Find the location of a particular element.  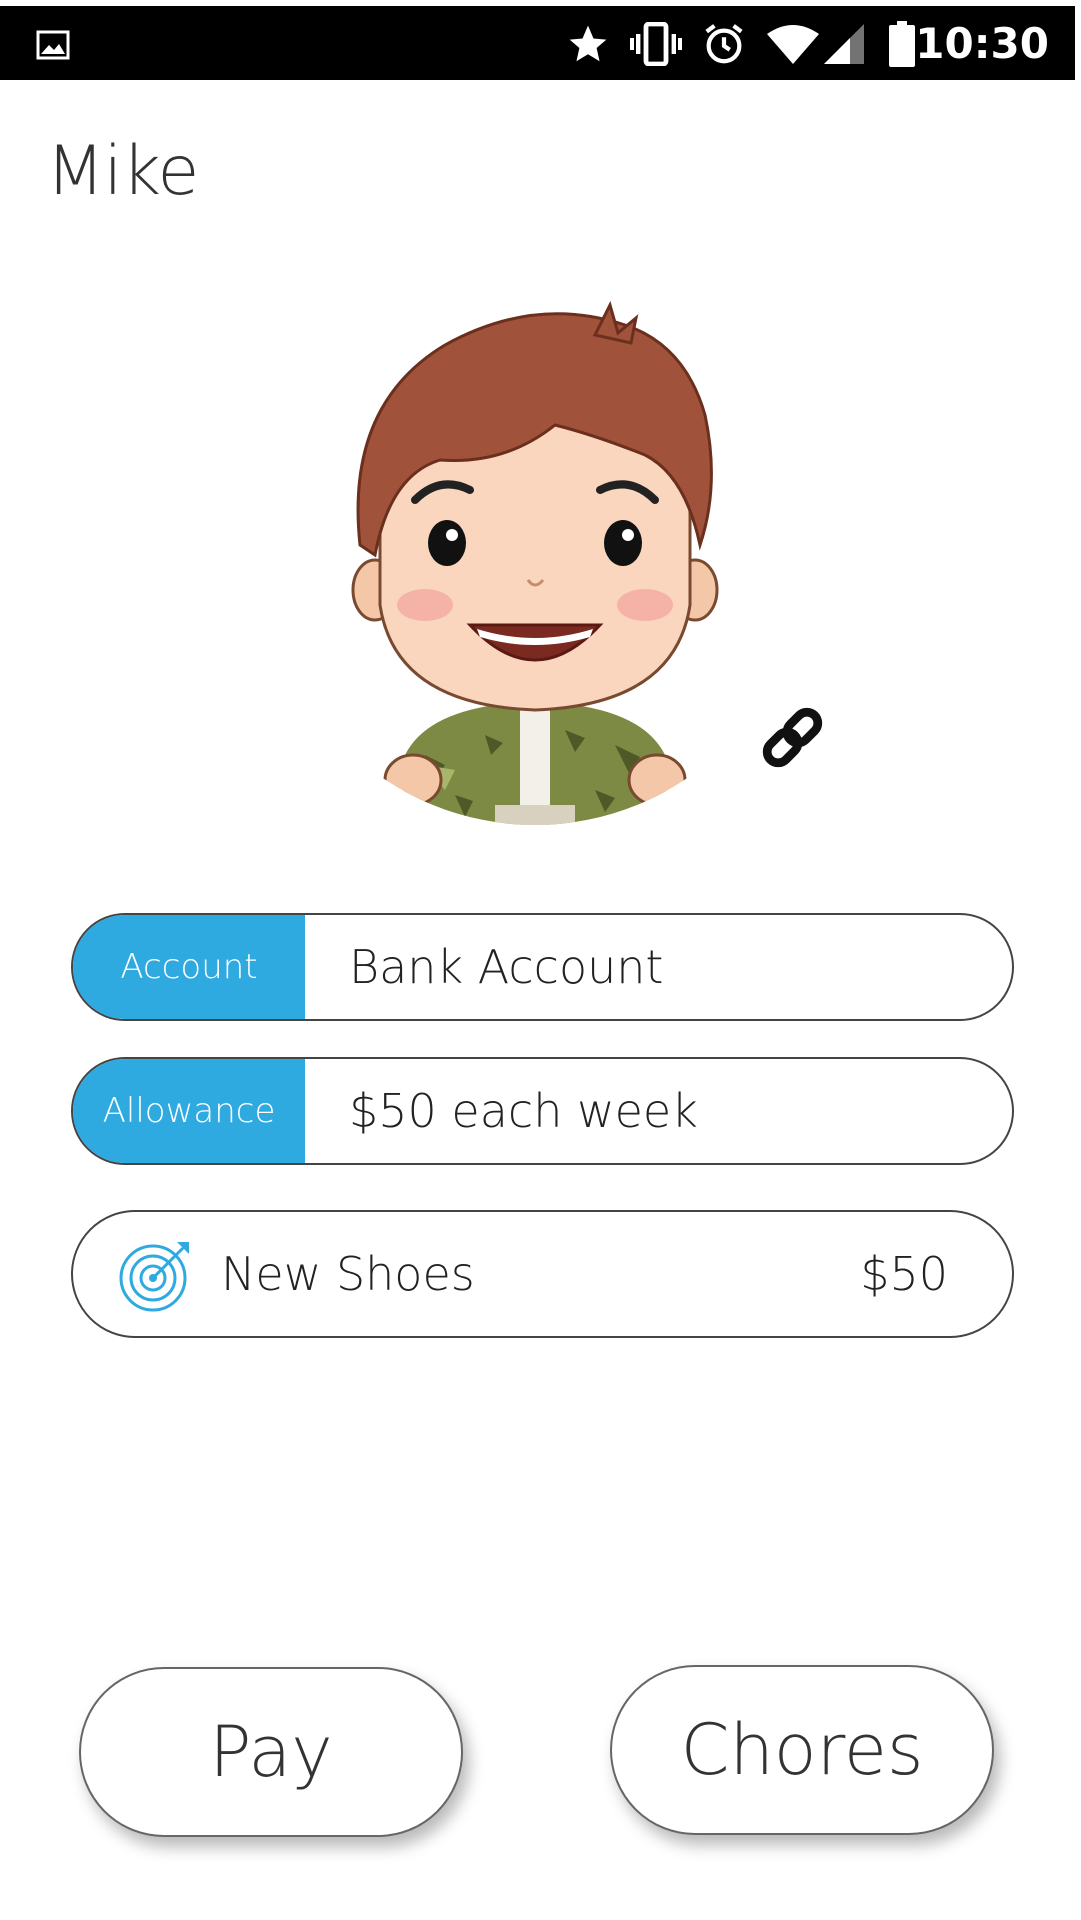

profile-name: Mike is located at coordinates (122, 171).